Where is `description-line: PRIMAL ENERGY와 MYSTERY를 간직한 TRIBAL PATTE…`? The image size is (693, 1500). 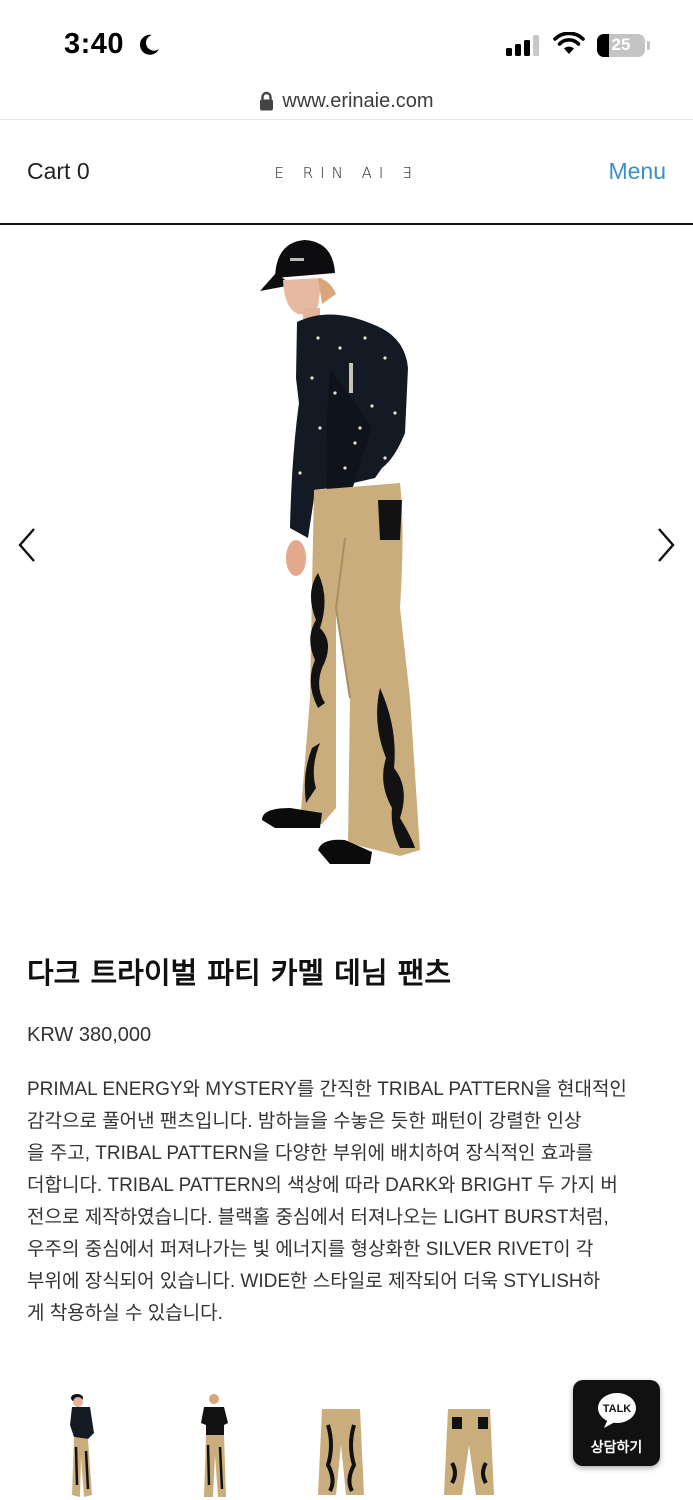 description-line: PRIMAL ENERGY와 MYSTERY를 간직한 TRIBAL PATTE… is located at coordinates (327, 1089).